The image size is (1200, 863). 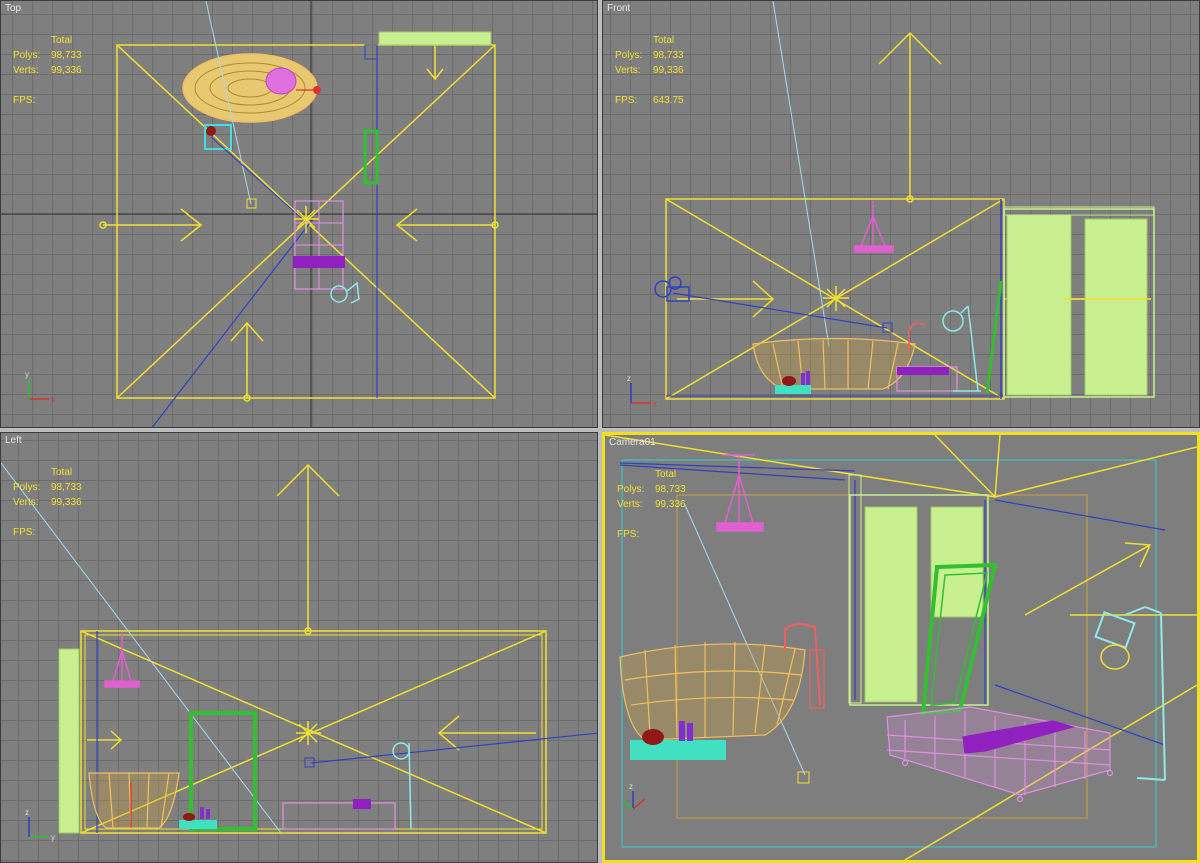 What do you see at coordinates (801, 174) in the screenshot?
I see `camera-target-line` at bounding box center [801, 174].